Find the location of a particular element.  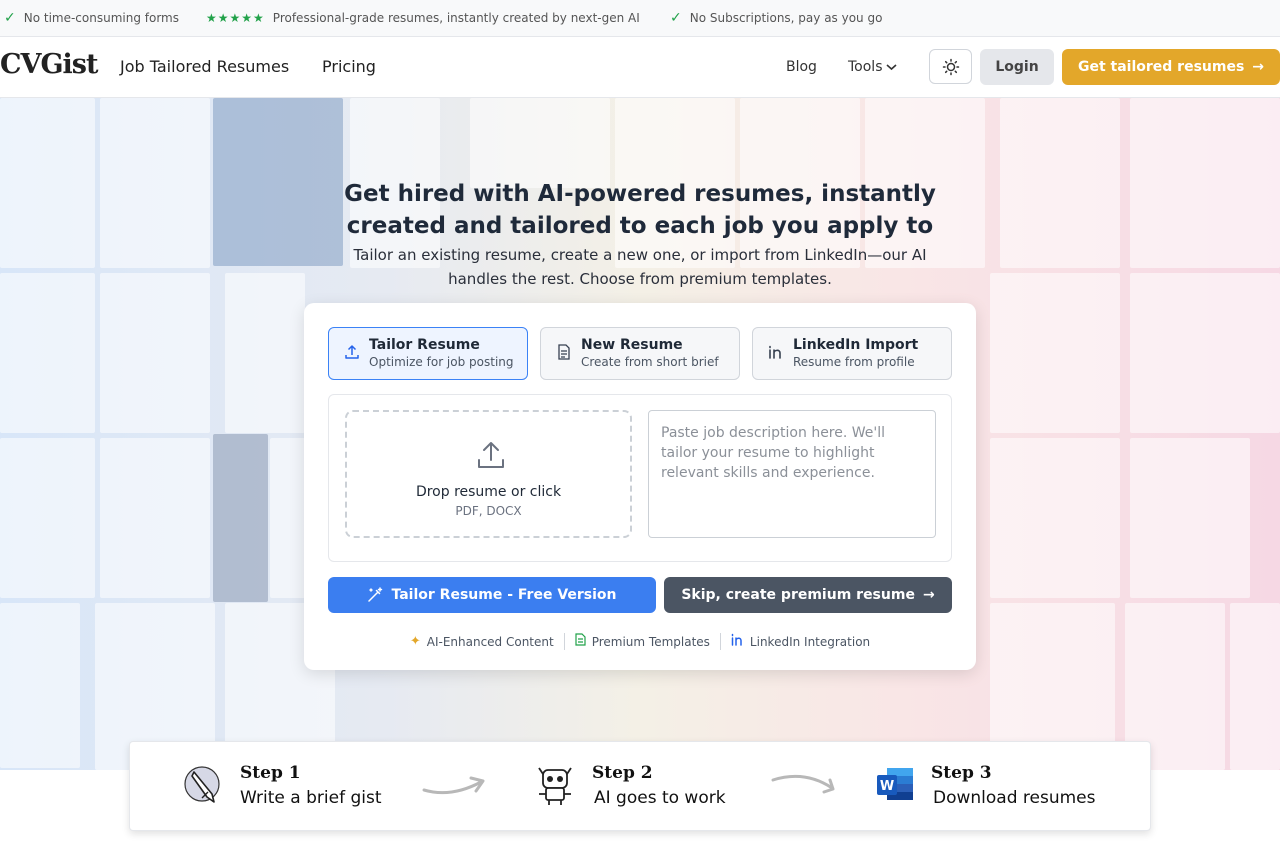

skip-create-premium-button: Skip, create premium resume → is located at coordinates (808, 595).